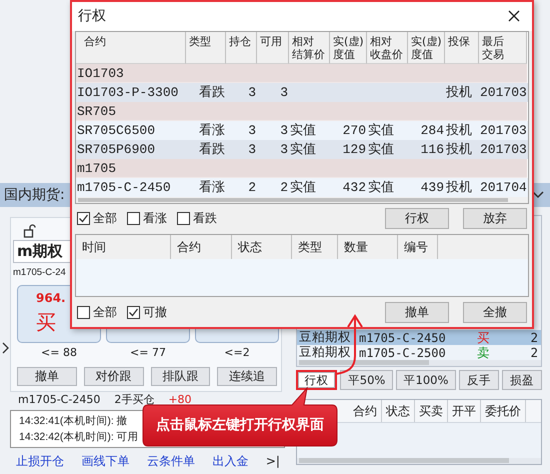  What do you see at coordinates (403, 337) in the screenshot?
I see `position-contract: m1705-C-2450` at bounding box center [403, 337].